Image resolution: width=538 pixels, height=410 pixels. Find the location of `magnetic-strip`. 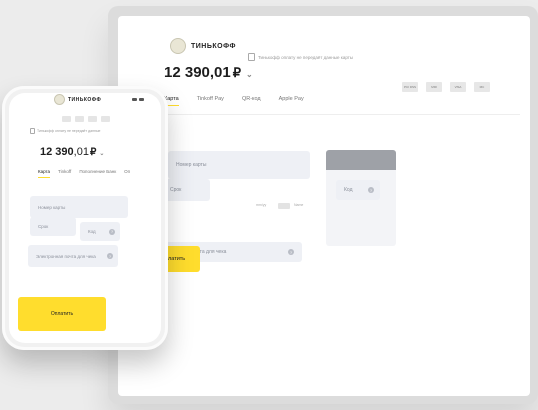

magnetic-strip is located at coordinates (361, 160).